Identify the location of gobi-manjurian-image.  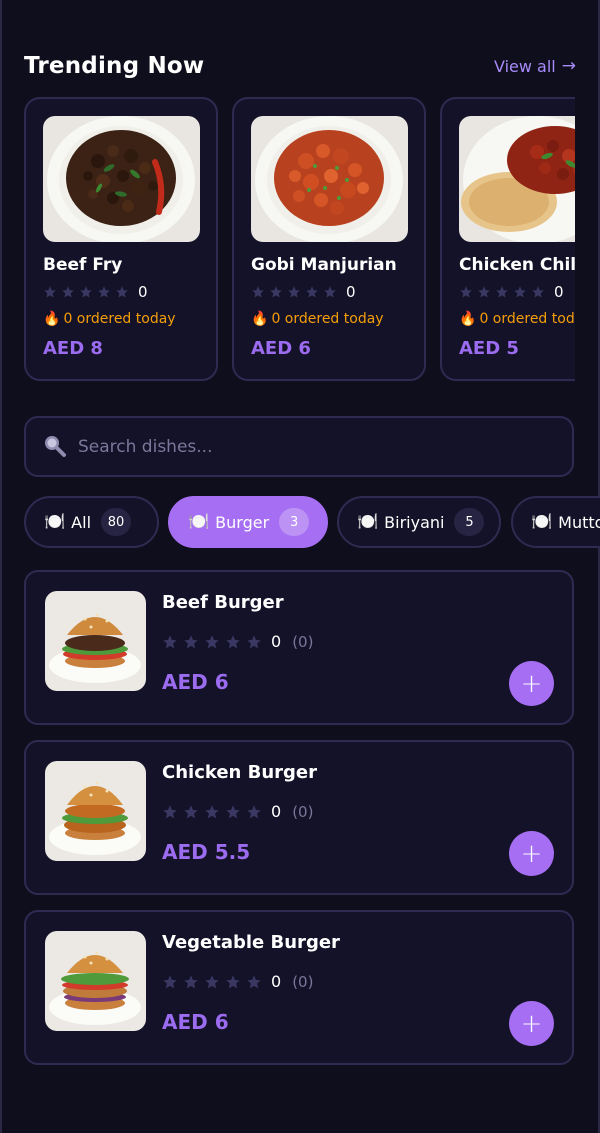
(329, 179).